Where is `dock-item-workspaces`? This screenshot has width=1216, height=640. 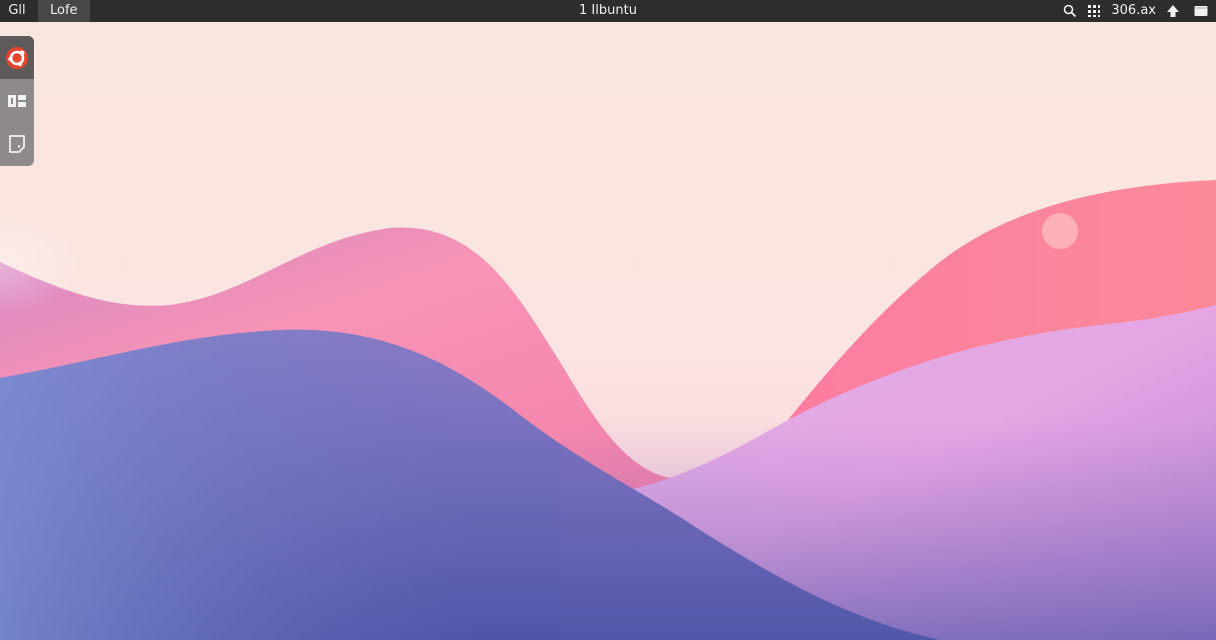
dock-item-workspaces is located at coordinates (17, 100).